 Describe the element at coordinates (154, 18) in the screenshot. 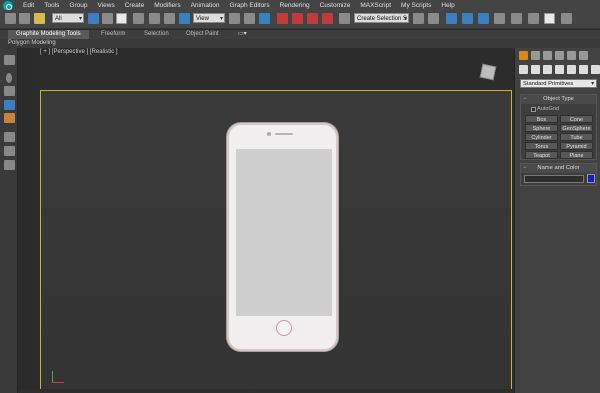

I see `move-icon` at that location.